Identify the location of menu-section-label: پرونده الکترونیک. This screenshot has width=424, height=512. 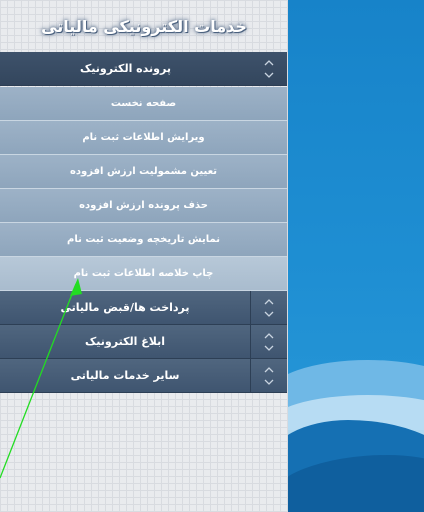
(125, 68).